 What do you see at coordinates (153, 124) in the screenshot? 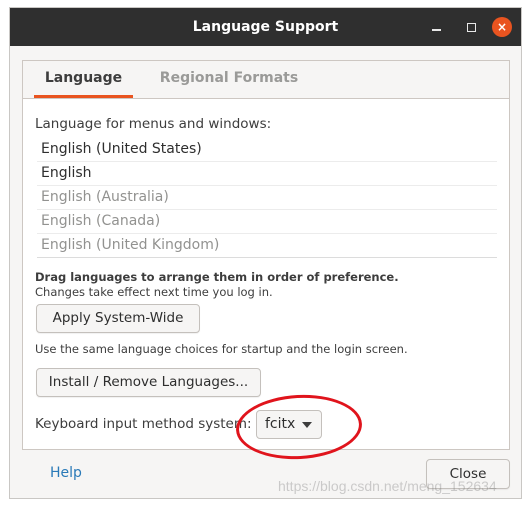
I see `language-list-heading: Language for menus and windows:` at bounding box center [153, 124].